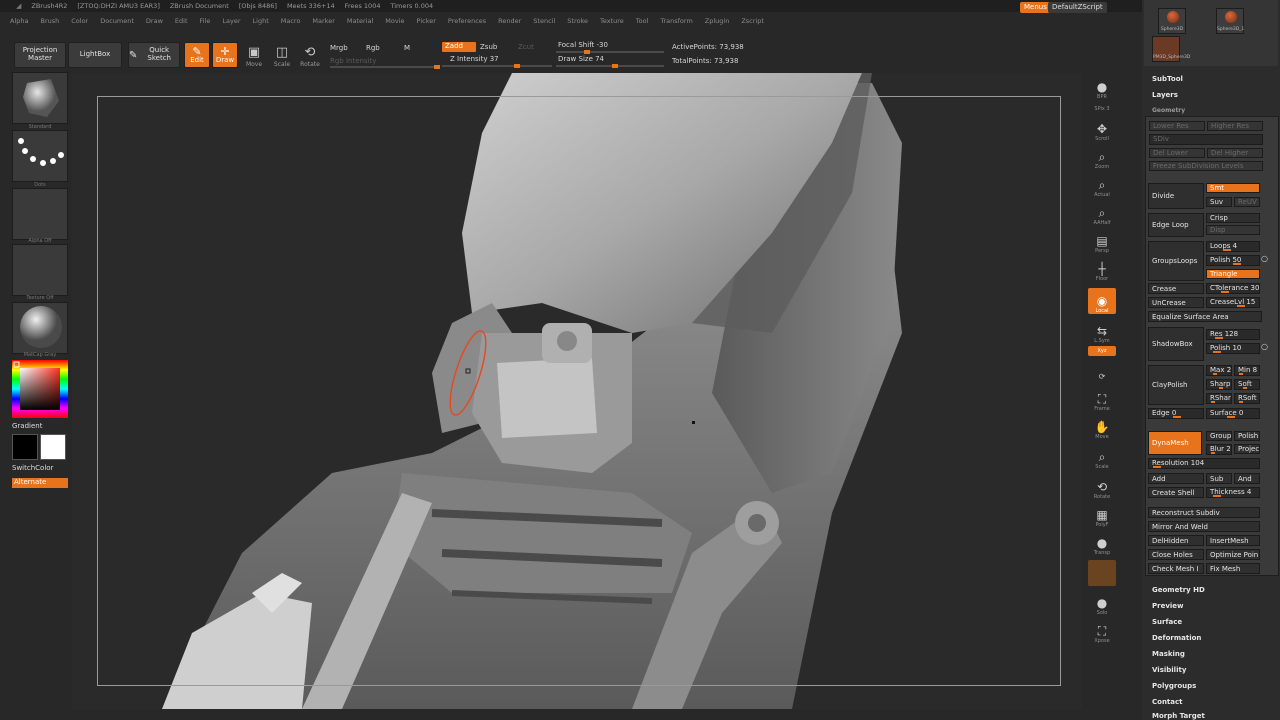 The width and height of the screenshot is (1280, 720). I want to click on local-button: ◉ Local, so click(1102, 301).